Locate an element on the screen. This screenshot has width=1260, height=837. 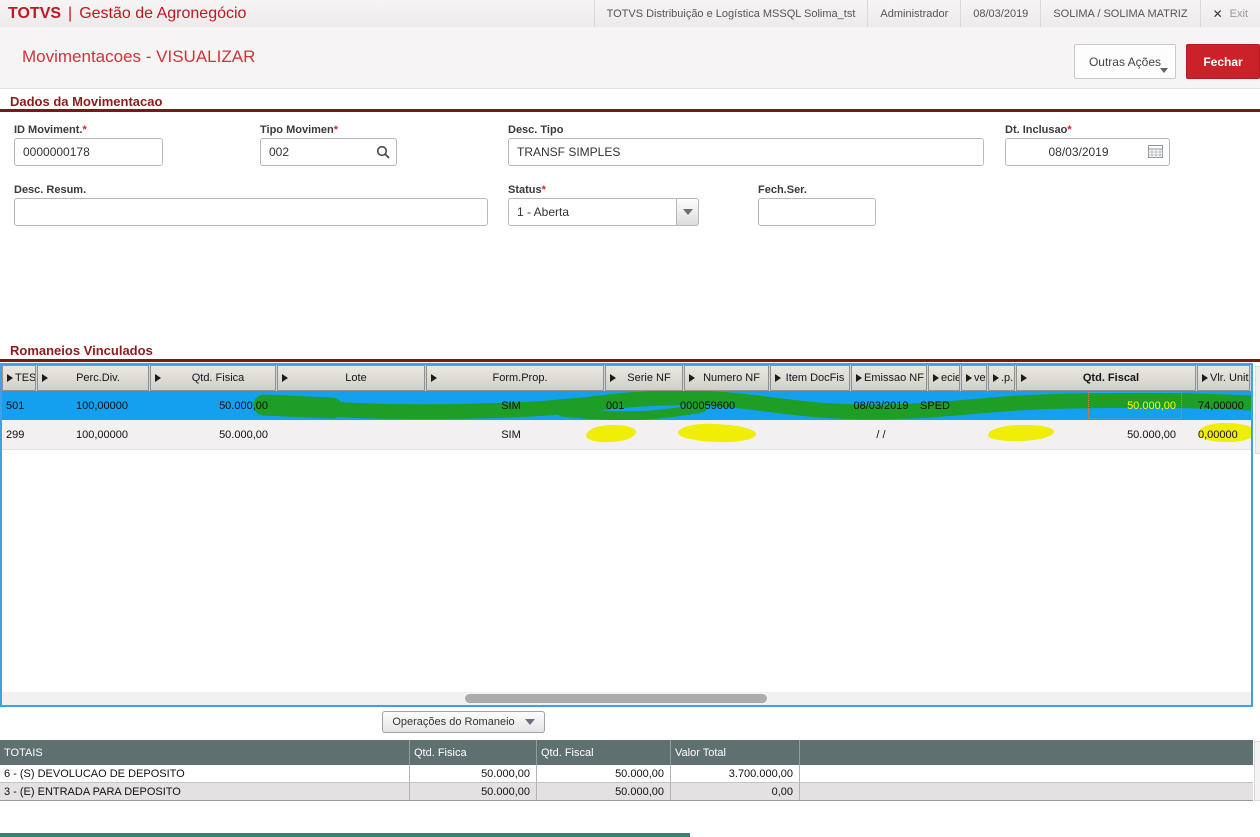
section-title-romaneios: Romaneios Vinculados is located at coordinates (81, 350).